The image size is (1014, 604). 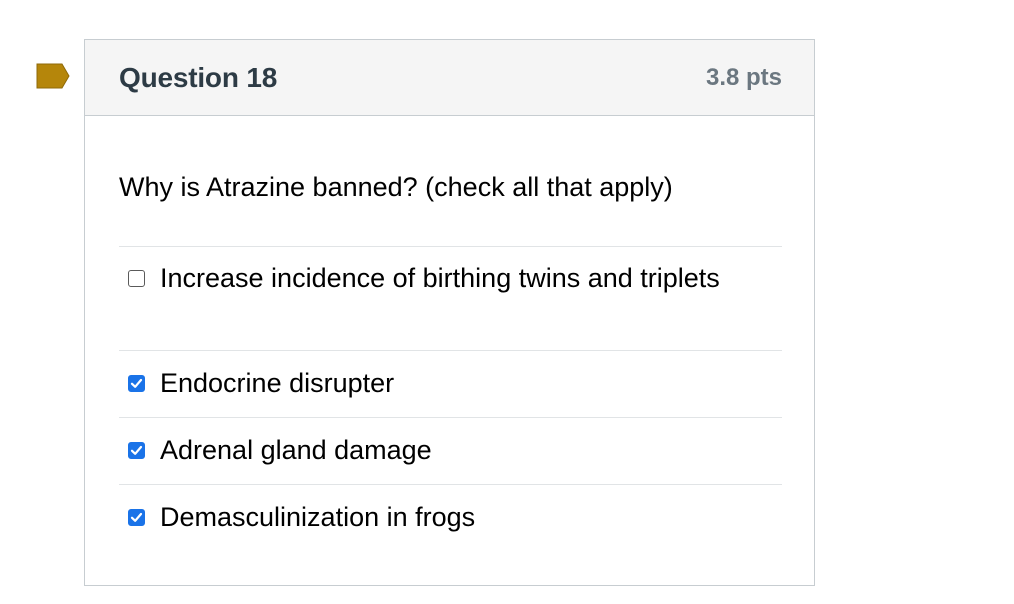 What do you see at coordinates (277, 383) in the screenshot?
I see `answer-label: Endocrine disrupter` at bounding box center [277, 383].